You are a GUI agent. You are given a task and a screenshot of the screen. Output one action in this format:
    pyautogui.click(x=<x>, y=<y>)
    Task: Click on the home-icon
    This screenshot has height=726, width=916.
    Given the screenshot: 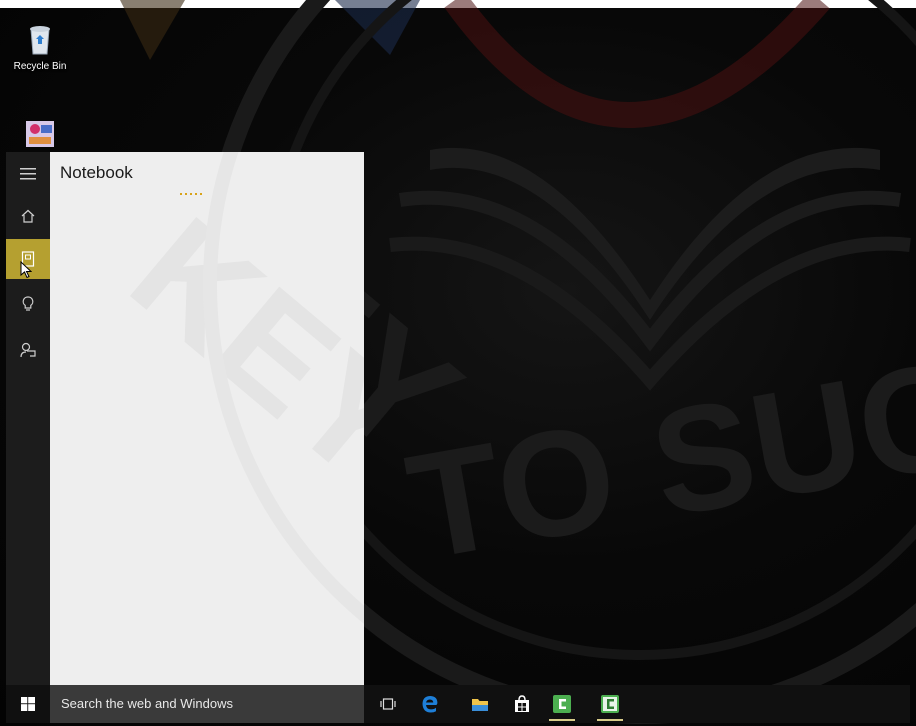 What is the action you would take?
    pyautogui.click(x=28, y=216)
    